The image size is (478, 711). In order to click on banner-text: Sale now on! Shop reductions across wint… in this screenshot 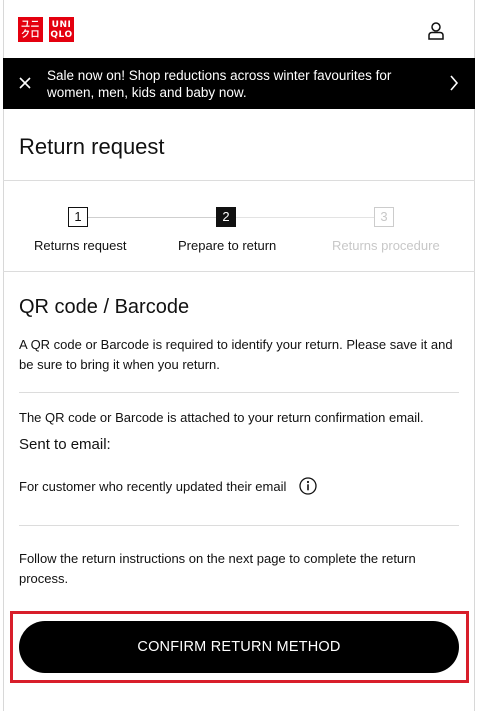, I will do `click(242, 84)`.